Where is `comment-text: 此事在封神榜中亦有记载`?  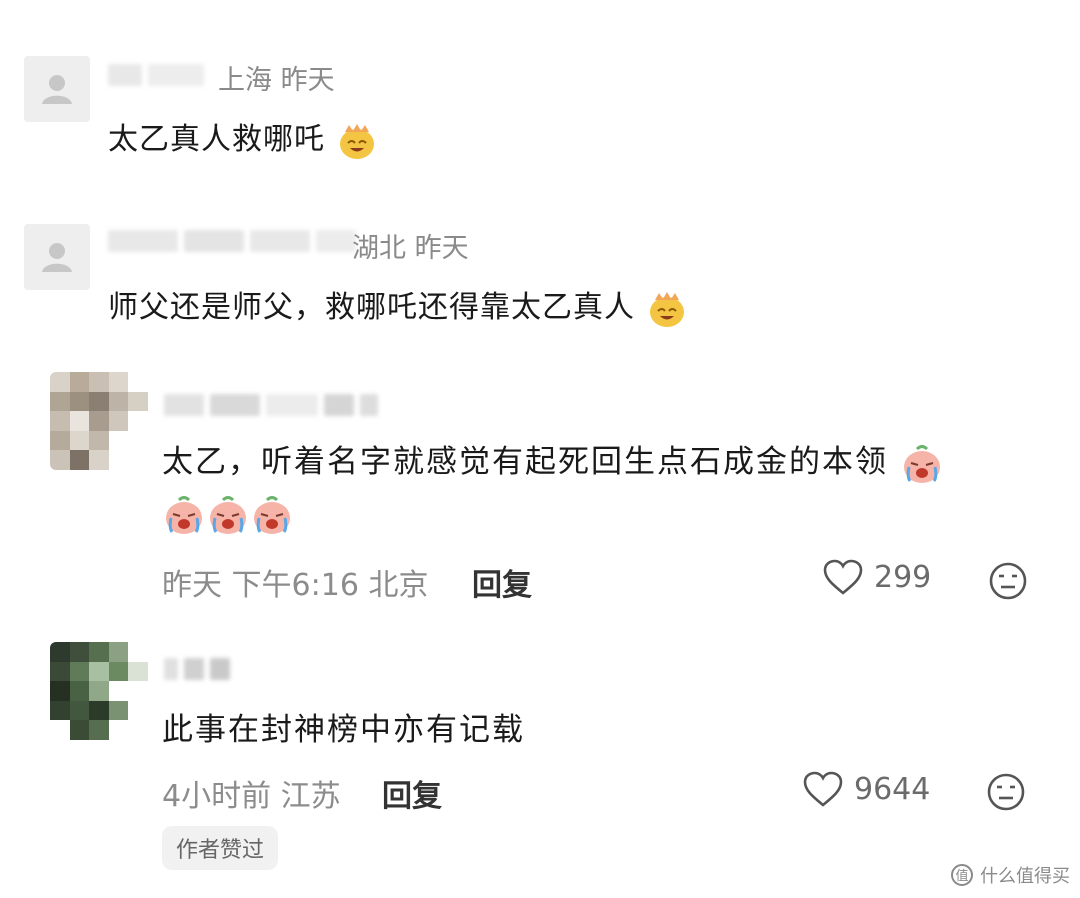 comment-text: 此事在封神榜中亦有记载 is located at coordinates (343, 730).